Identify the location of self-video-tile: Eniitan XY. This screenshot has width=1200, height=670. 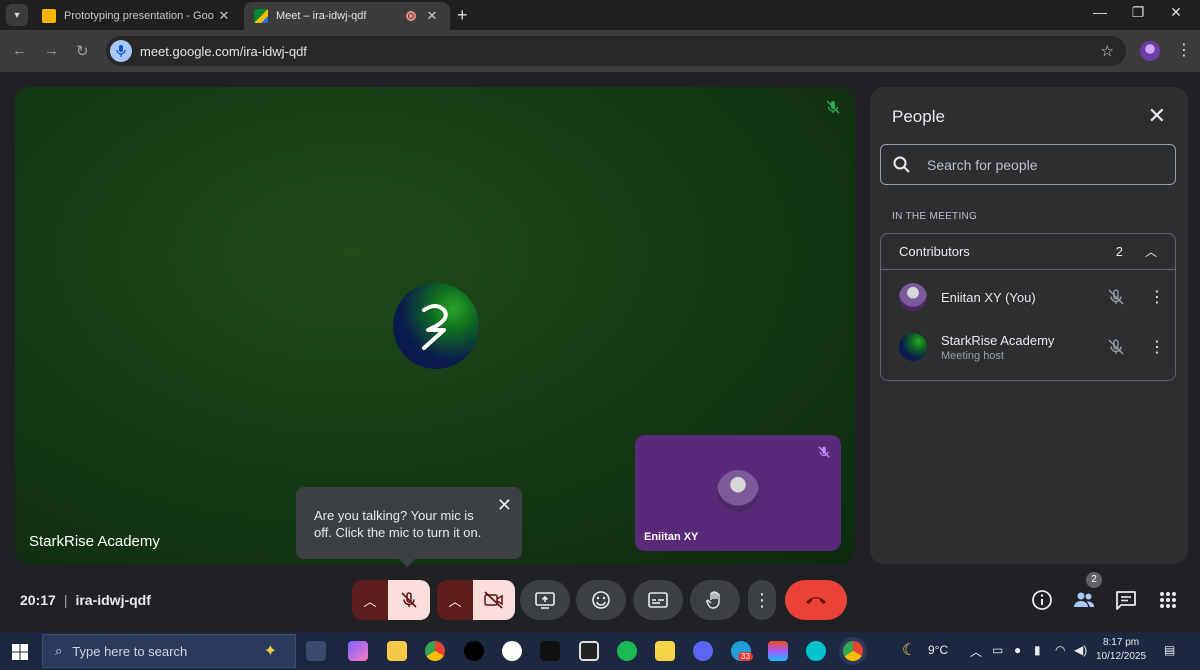
(738, 493).